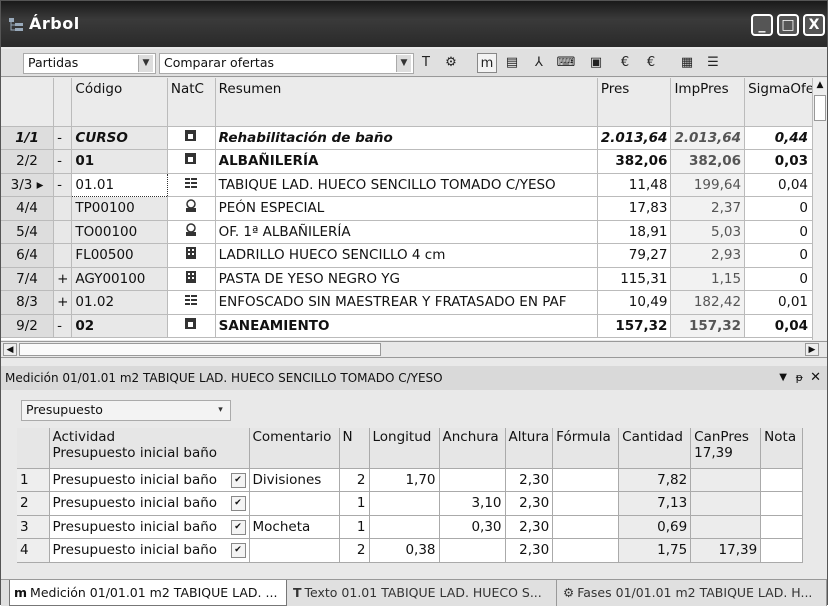 Image resolution: width=828 pixels, height=606 pixels. Describe the element at coordinates (566, 63) in the screenshot. I see `key-icon: ⌨` at that location.